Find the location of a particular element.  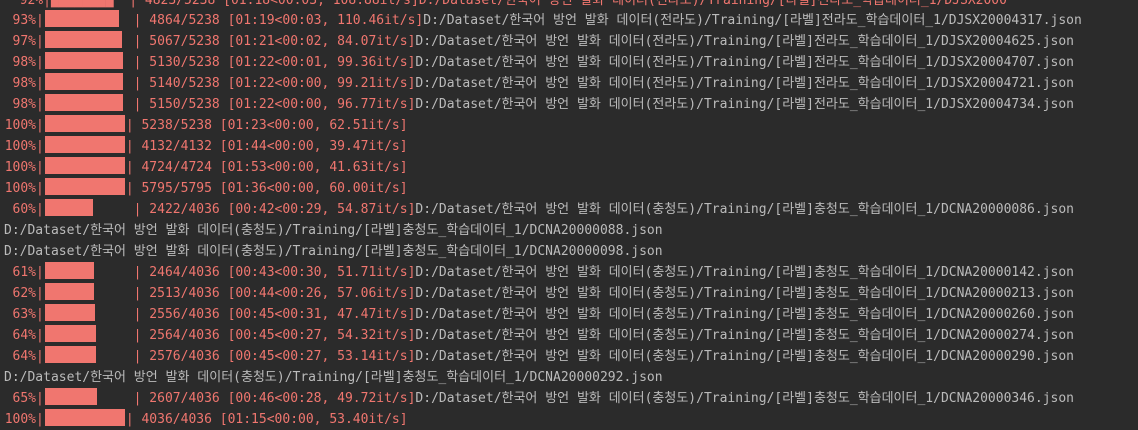

progress-stats: | 5795/5795 [01:36<00:00, 60.00it/s] is located at coordinates (266, 188).